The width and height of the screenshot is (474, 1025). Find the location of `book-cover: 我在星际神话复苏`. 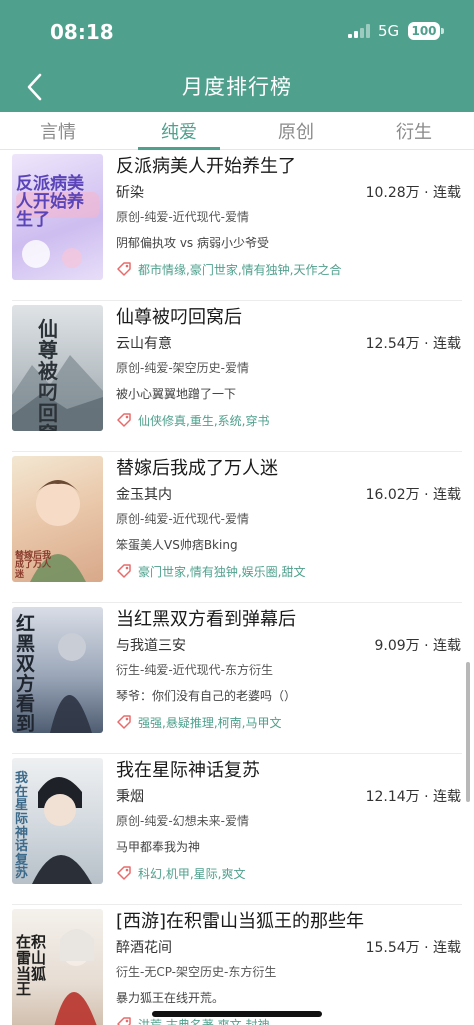

book-cover: 我在星际神话复苏 is located at coordinates (57, 821).